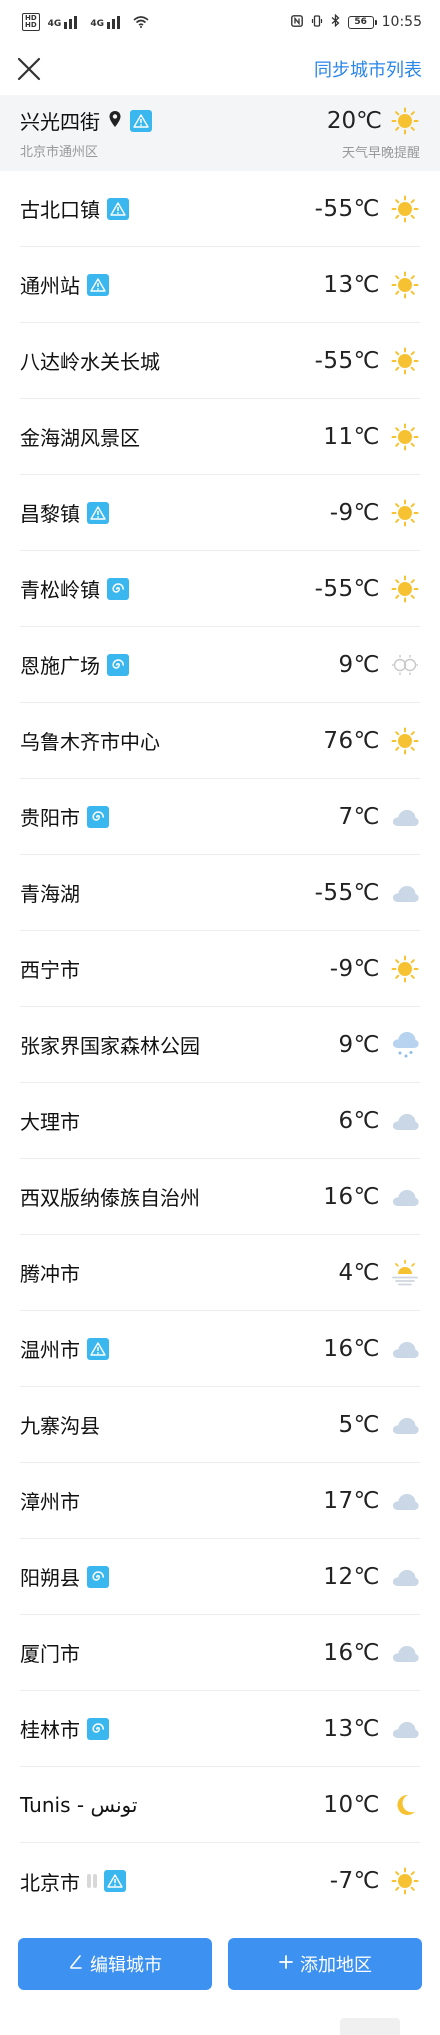 The height and width of the screenshot is (2035, 440). What do you see at coordinates (359, 816) in the screenshot?
I see `city-temperature: 7℃` at bounding box center [359, 816].